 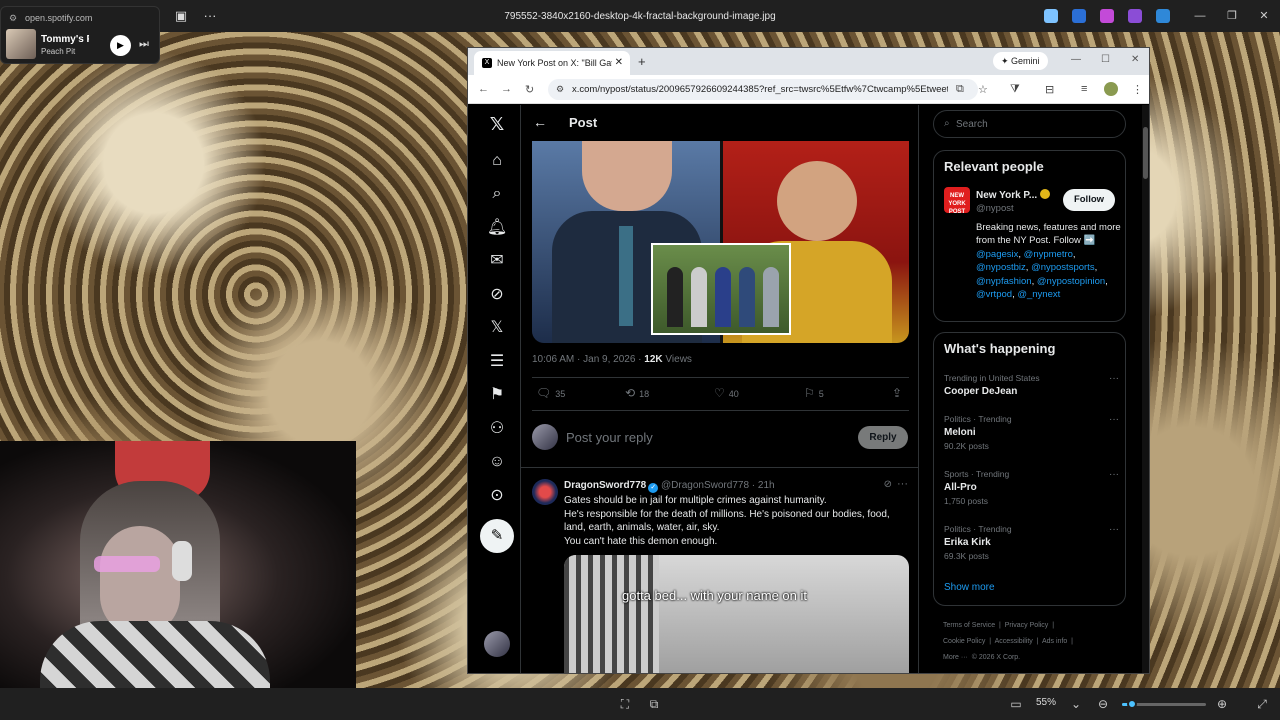 What do you see at coordinates (1027, 625) in the screenshot?
I see `privacy-link: Privacy Policy` at bounding box center [1027, 625].